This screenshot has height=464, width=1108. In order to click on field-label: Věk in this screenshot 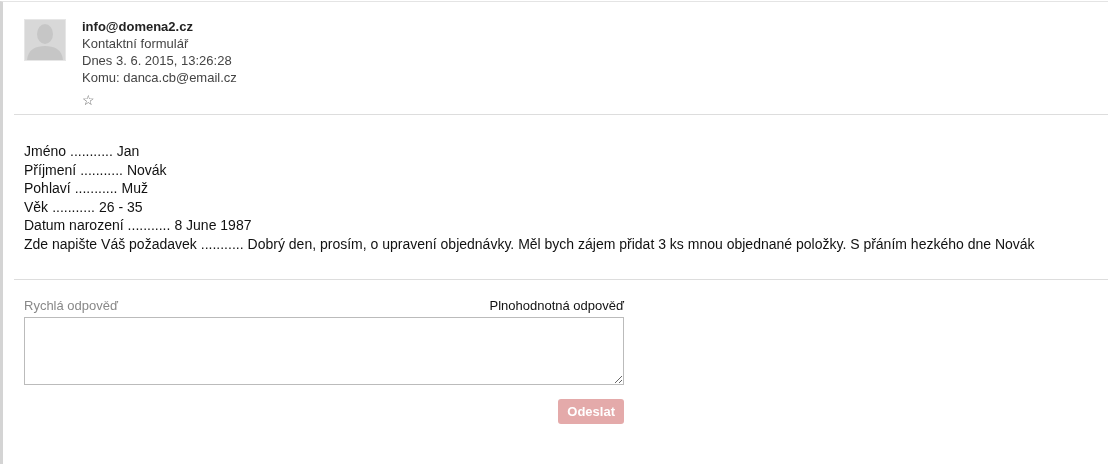, I will do `click(36, 207)`.